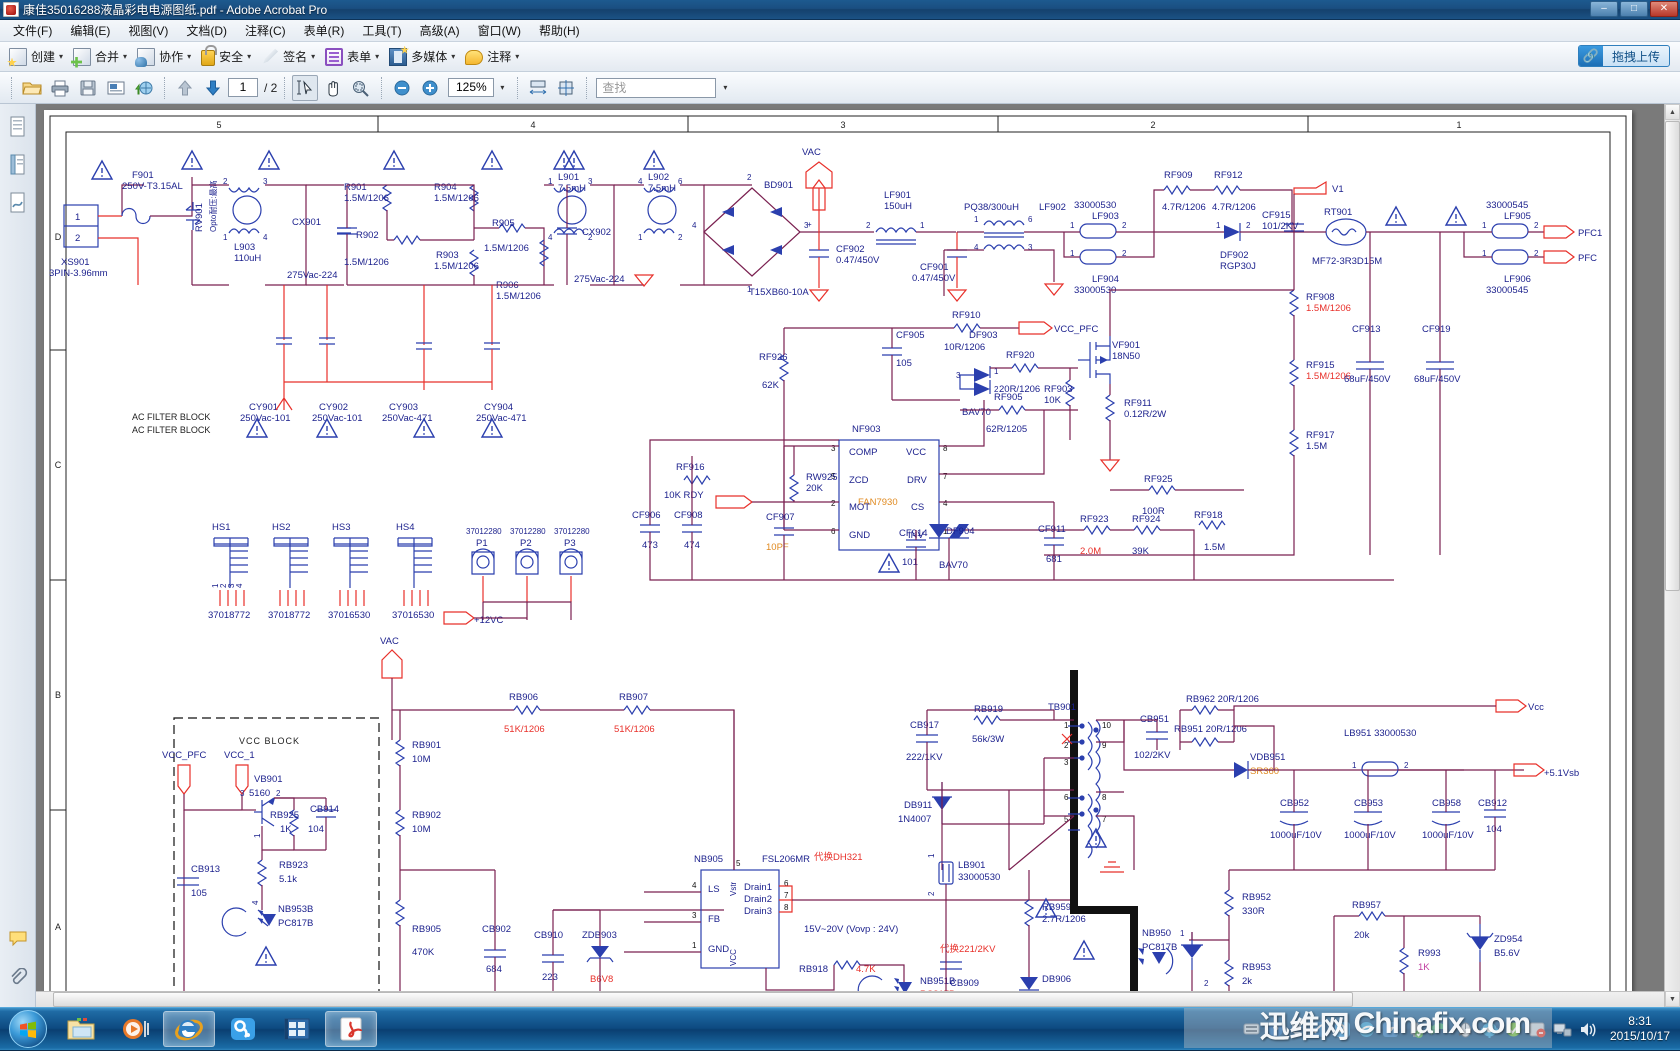 This screenshot has height=1051, width=1680. I want to click on page-total-label: / 2, so click(270, 88).